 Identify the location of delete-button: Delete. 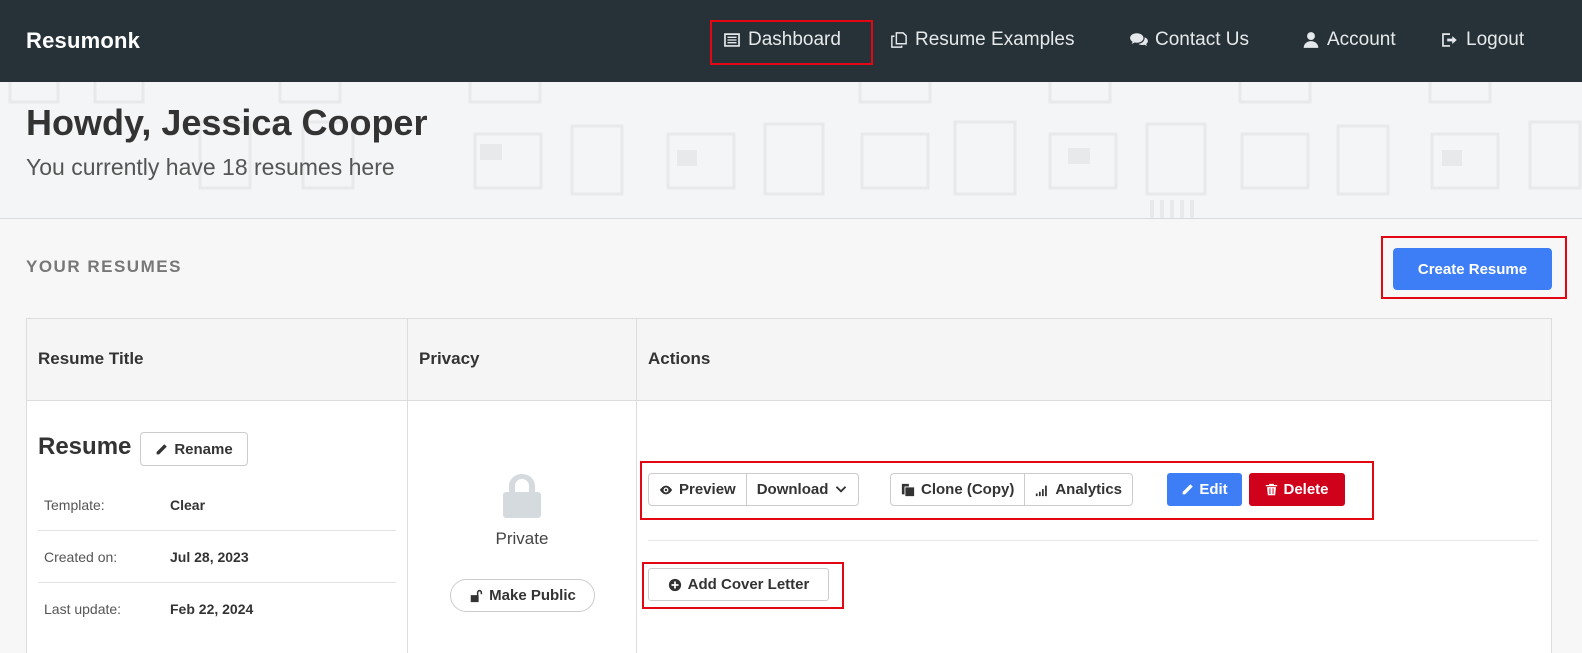
(1297, 489).